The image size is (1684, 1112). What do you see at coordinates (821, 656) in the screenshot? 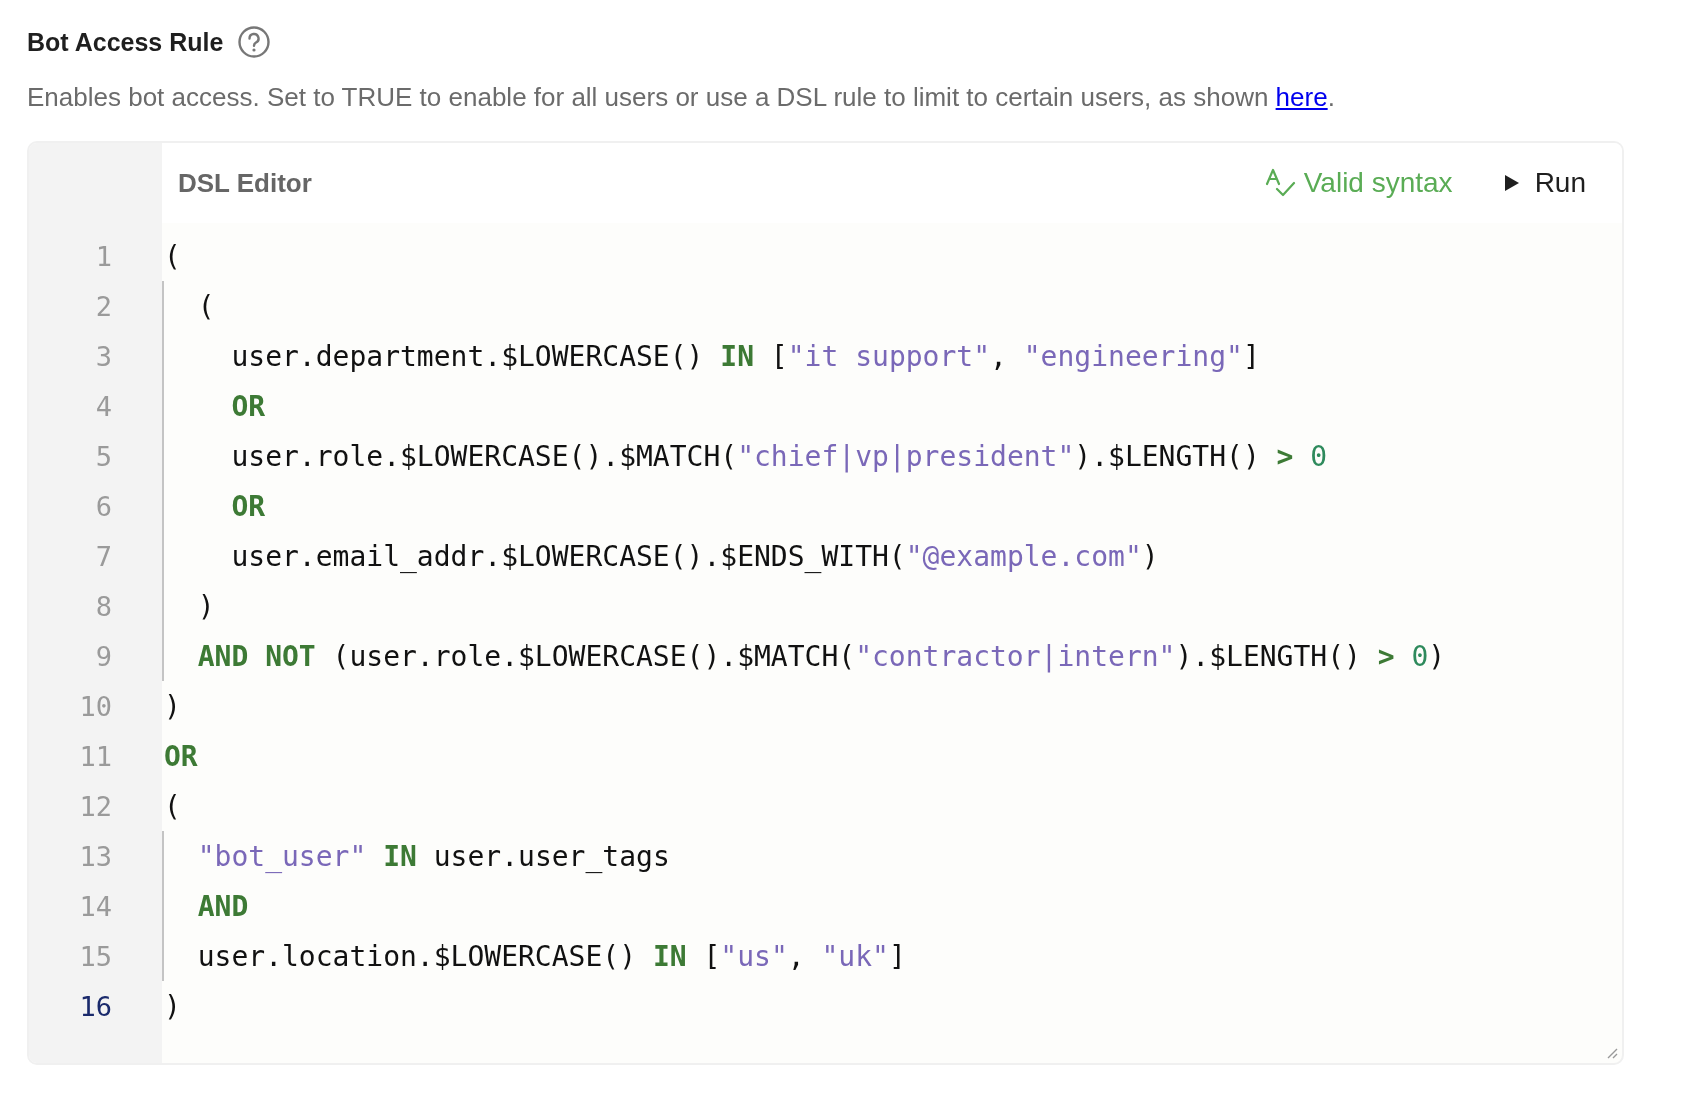
I see `code-line: AND NOT (user.role.$LOWERCASE().$MATCH("contractor|intern").$LENGTH() > 0)` at bounding box center [821, 656].